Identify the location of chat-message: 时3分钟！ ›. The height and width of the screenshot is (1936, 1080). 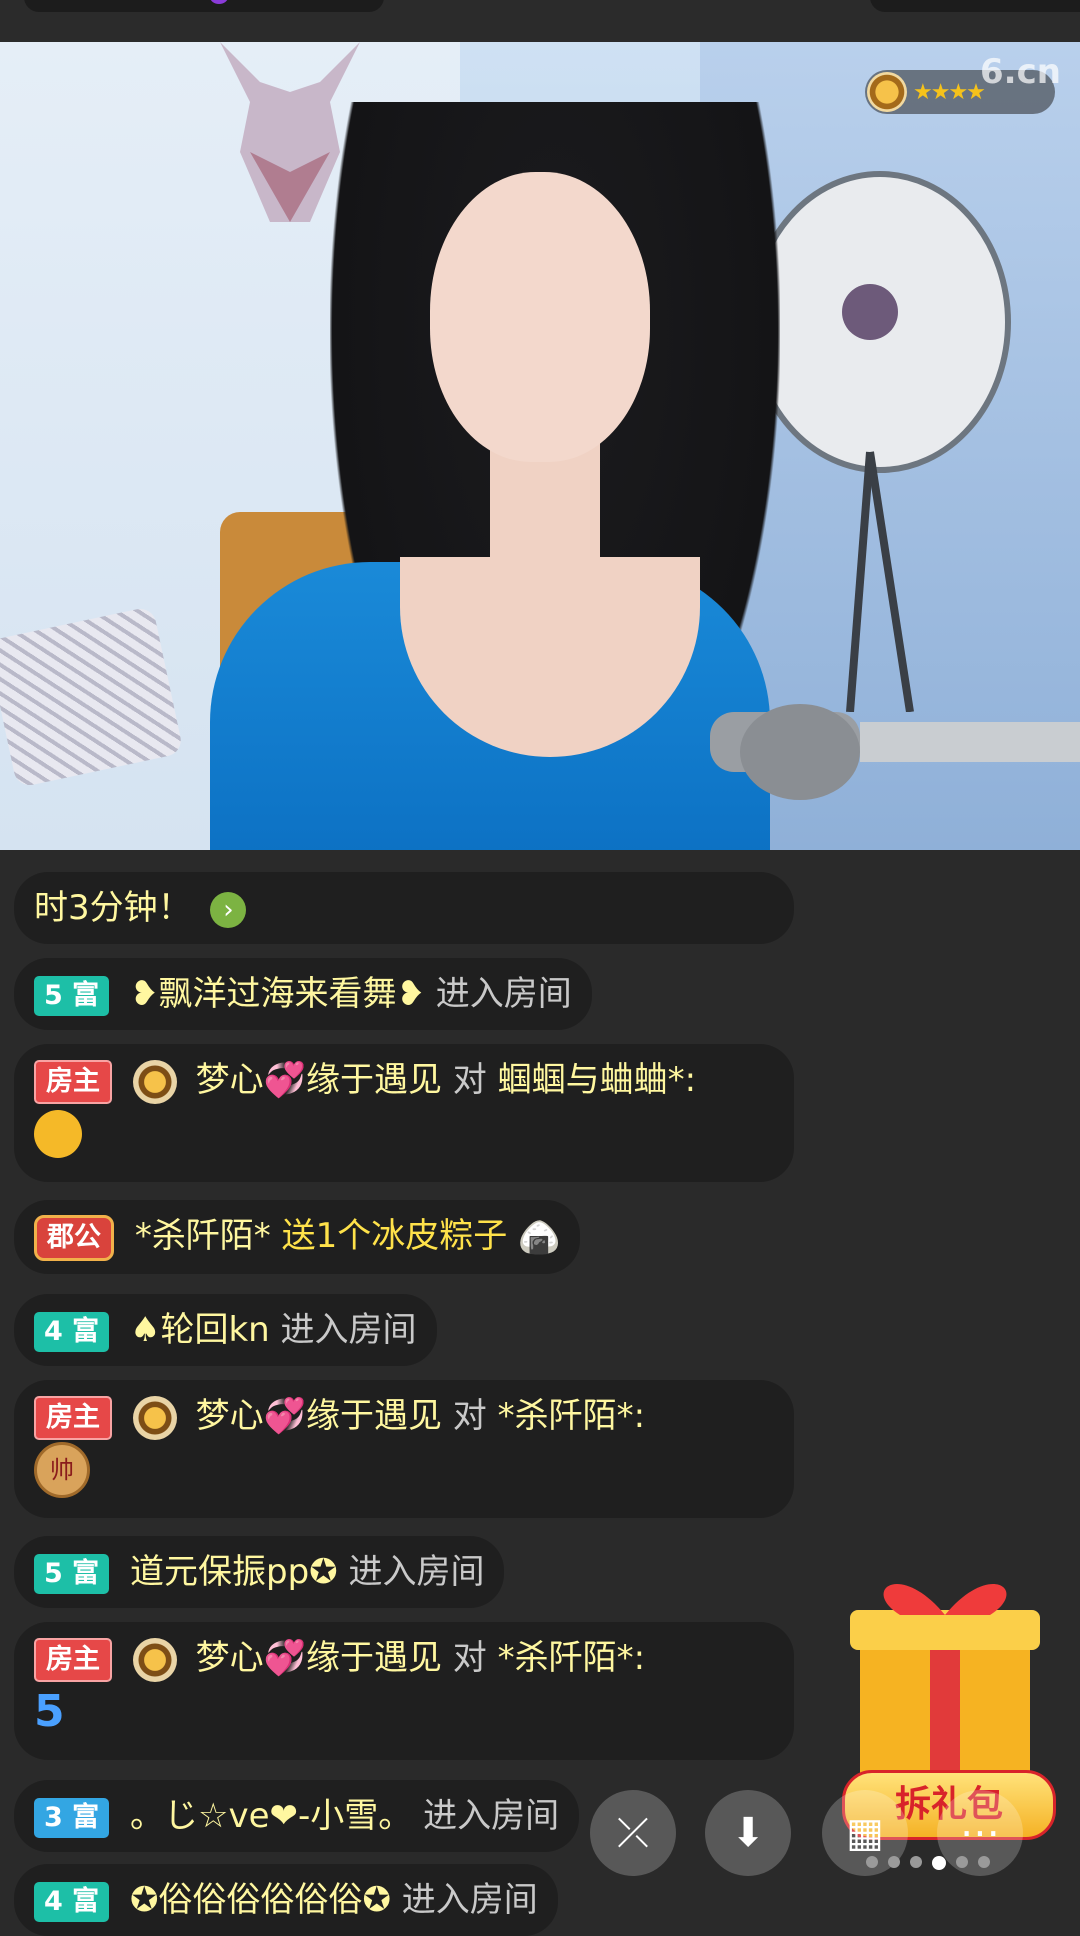
(404, 908).